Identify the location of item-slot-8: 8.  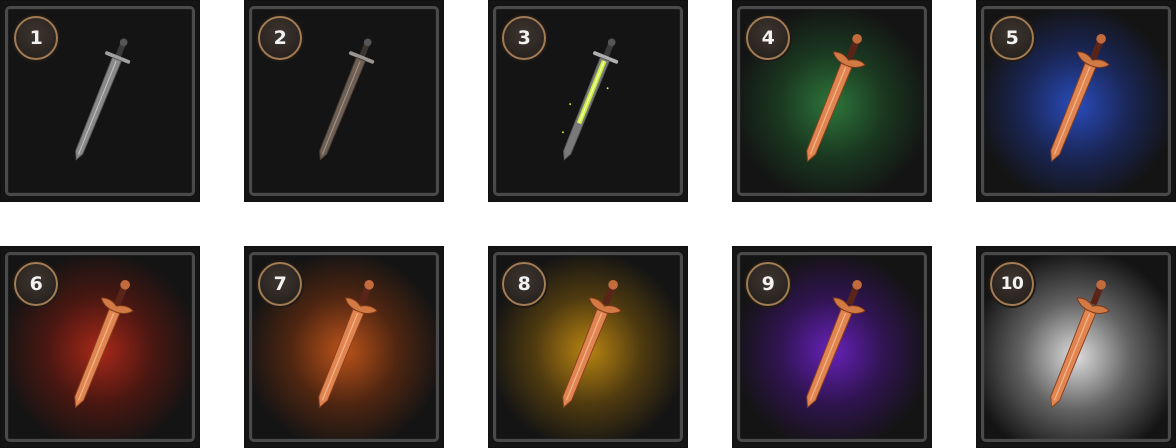
(588, 347).